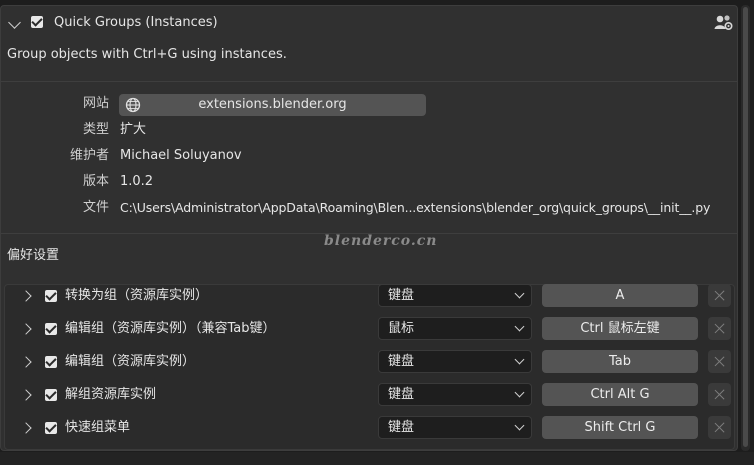 The image size is (754, 465). Describe the element at coordinates (620, 394) in the screenshot. I see `key-binding-field: Ctrl Alt G` at that location.